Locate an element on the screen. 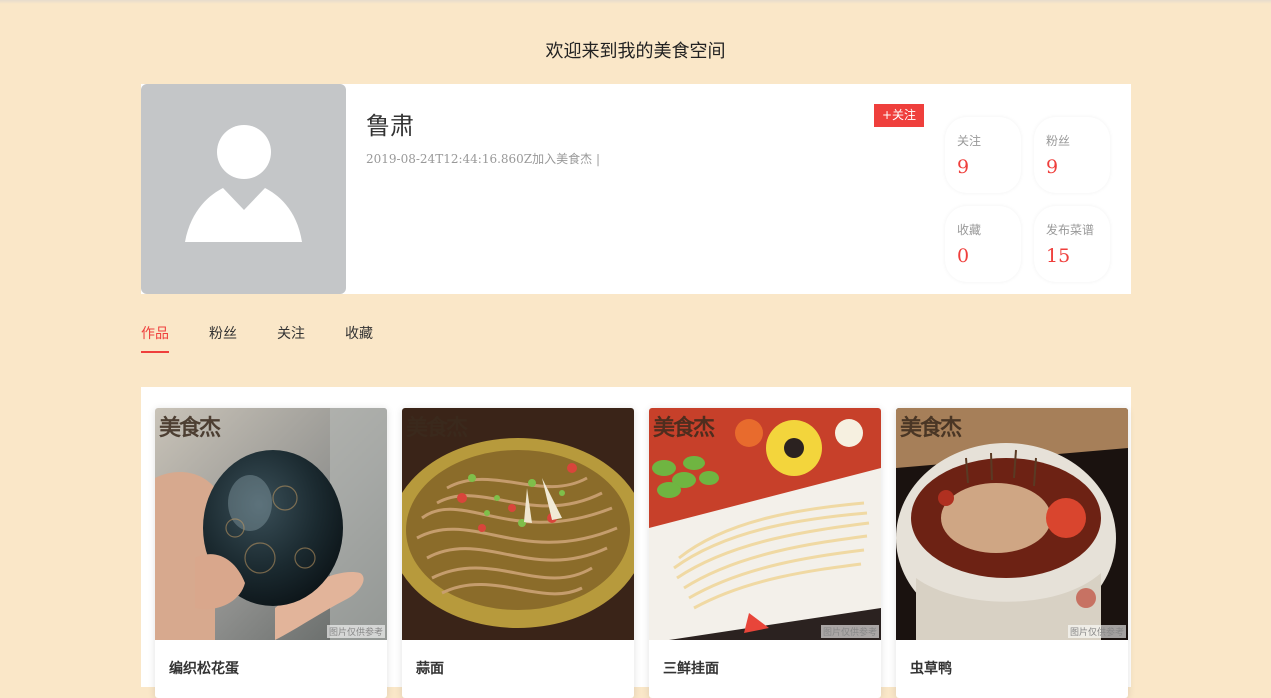 This screenshot has height=698, width=1271. recipe-card: 美食杰 图片仅供参考 编织松花蛋 is located at coordinates (271, 553).